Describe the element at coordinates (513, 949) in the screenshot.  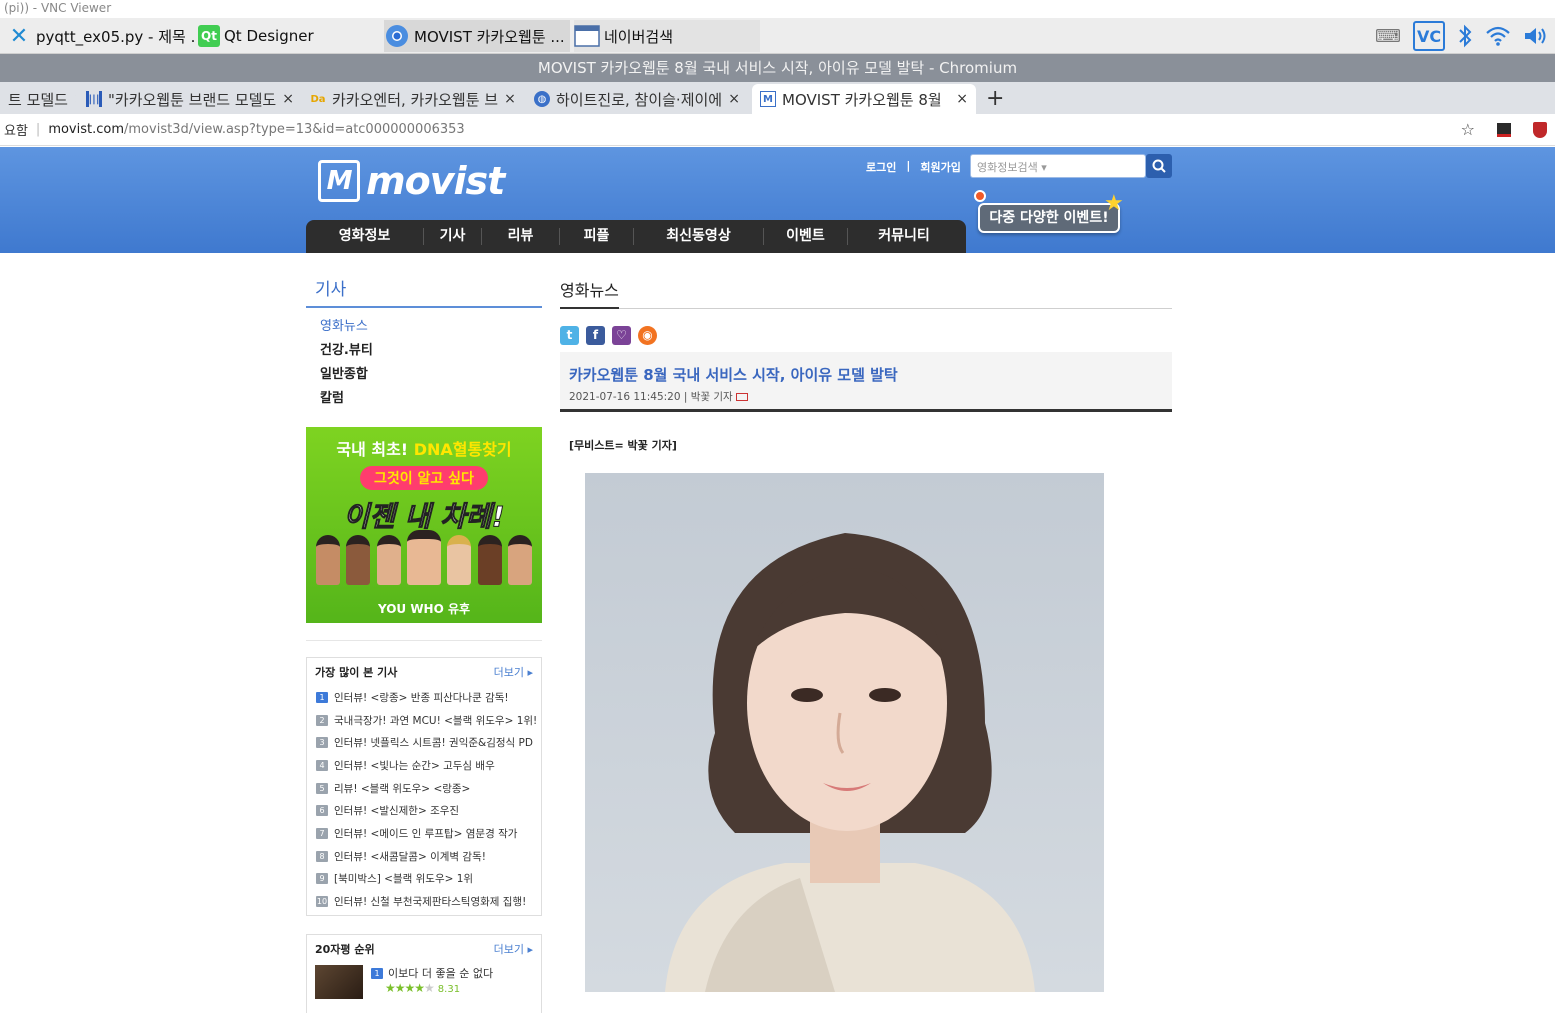
I see `rating-more-link: 더보기 ▸` at that location.